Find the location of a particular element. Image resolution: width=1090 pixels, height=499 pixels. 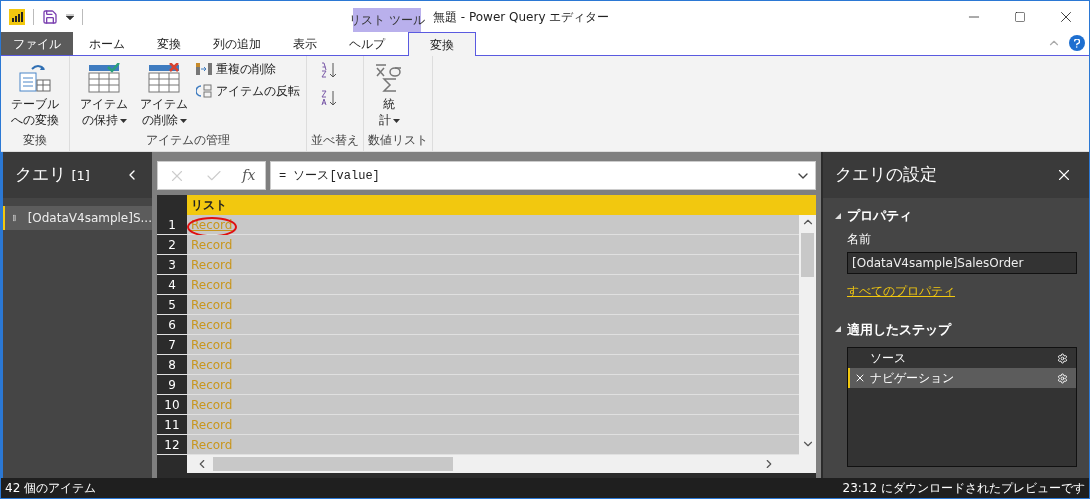

field-label: 名前 is located at coordinates (859, 239).